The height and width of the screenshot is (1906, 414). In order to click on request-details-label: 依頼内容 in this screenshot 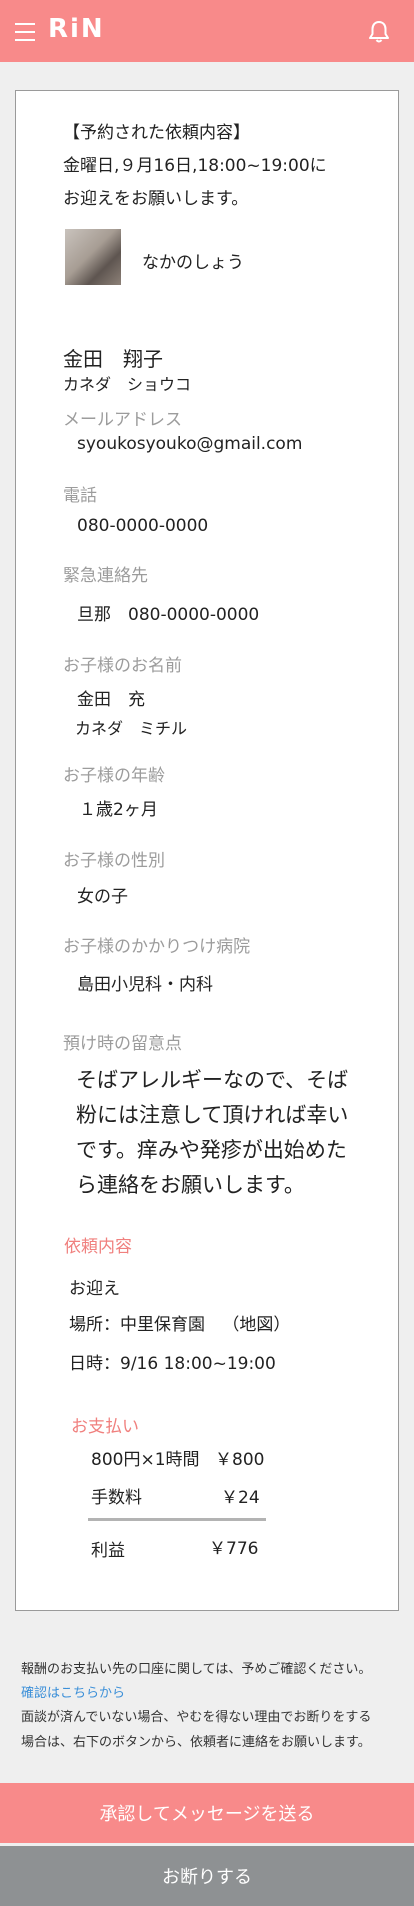, I will do `click(98, 1247)`.